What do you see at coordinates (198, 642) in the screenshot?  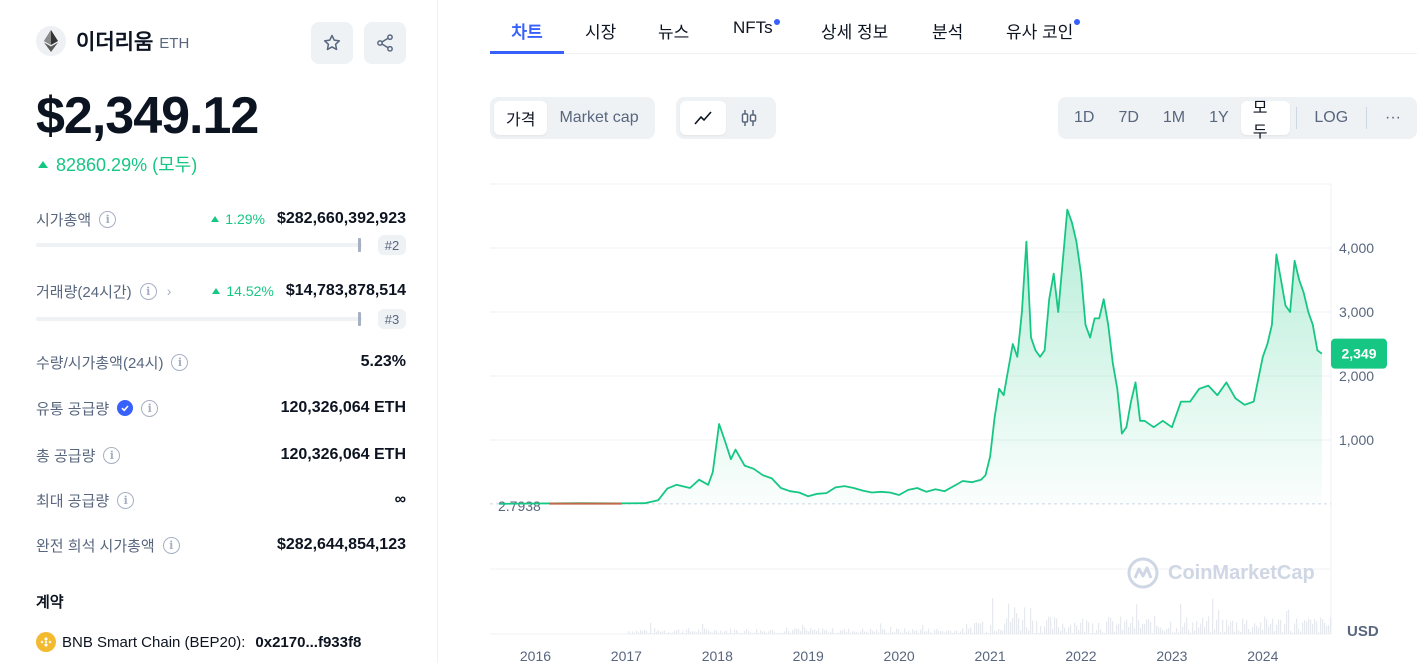 I see `contract-row: BNB Smart Chain (BEP20): 0x2170...f933f8` at bounding box center [198, 642].